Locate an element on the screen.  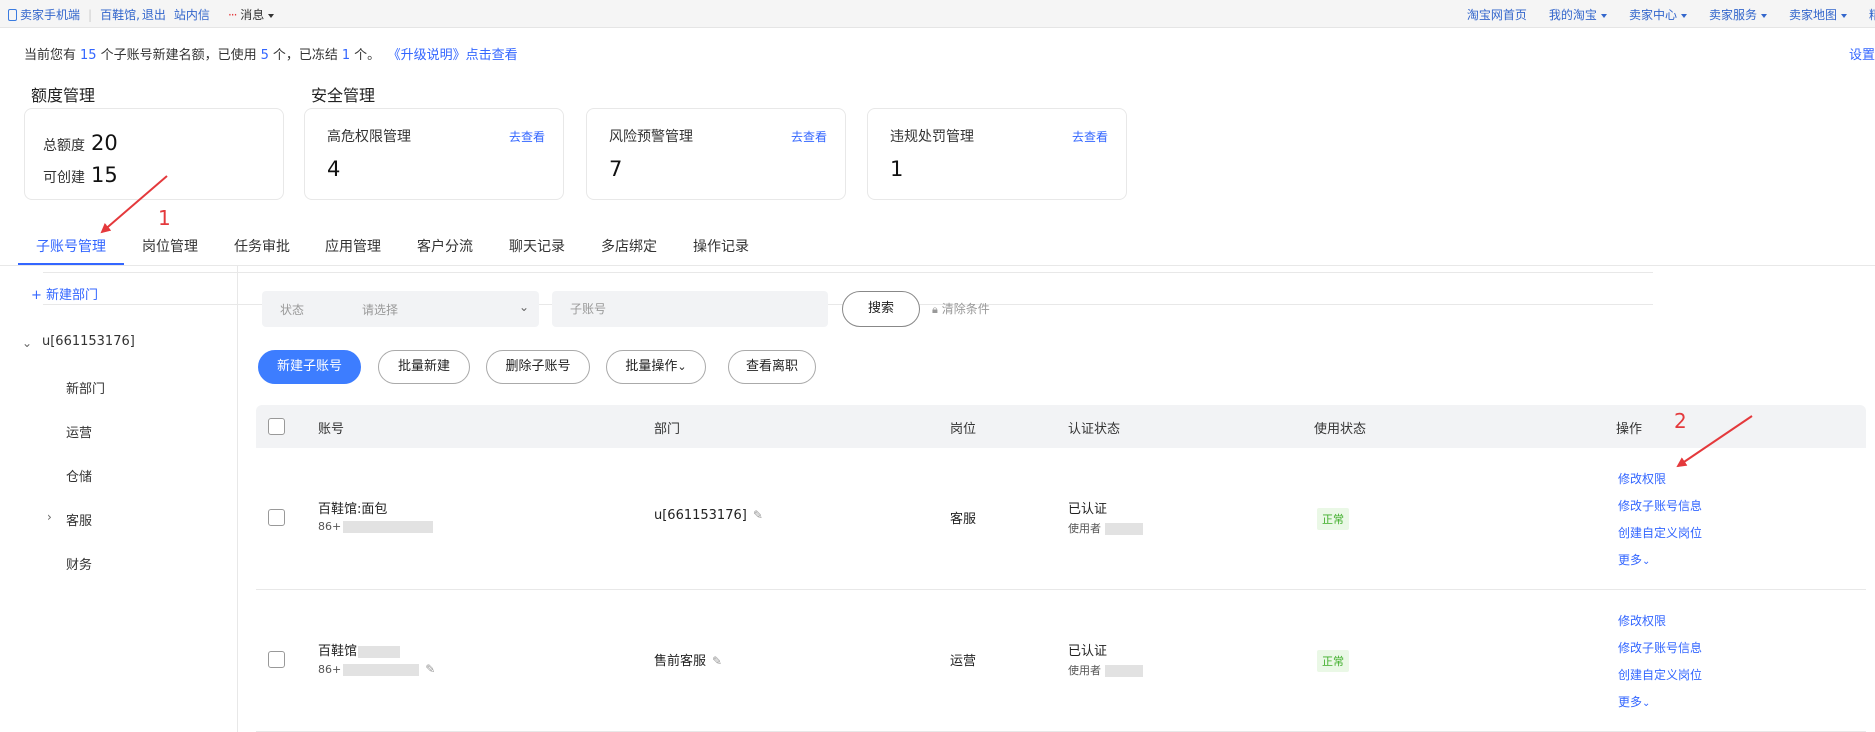
arrow-to-sub-account-tab is located at coordinates (134, 204).